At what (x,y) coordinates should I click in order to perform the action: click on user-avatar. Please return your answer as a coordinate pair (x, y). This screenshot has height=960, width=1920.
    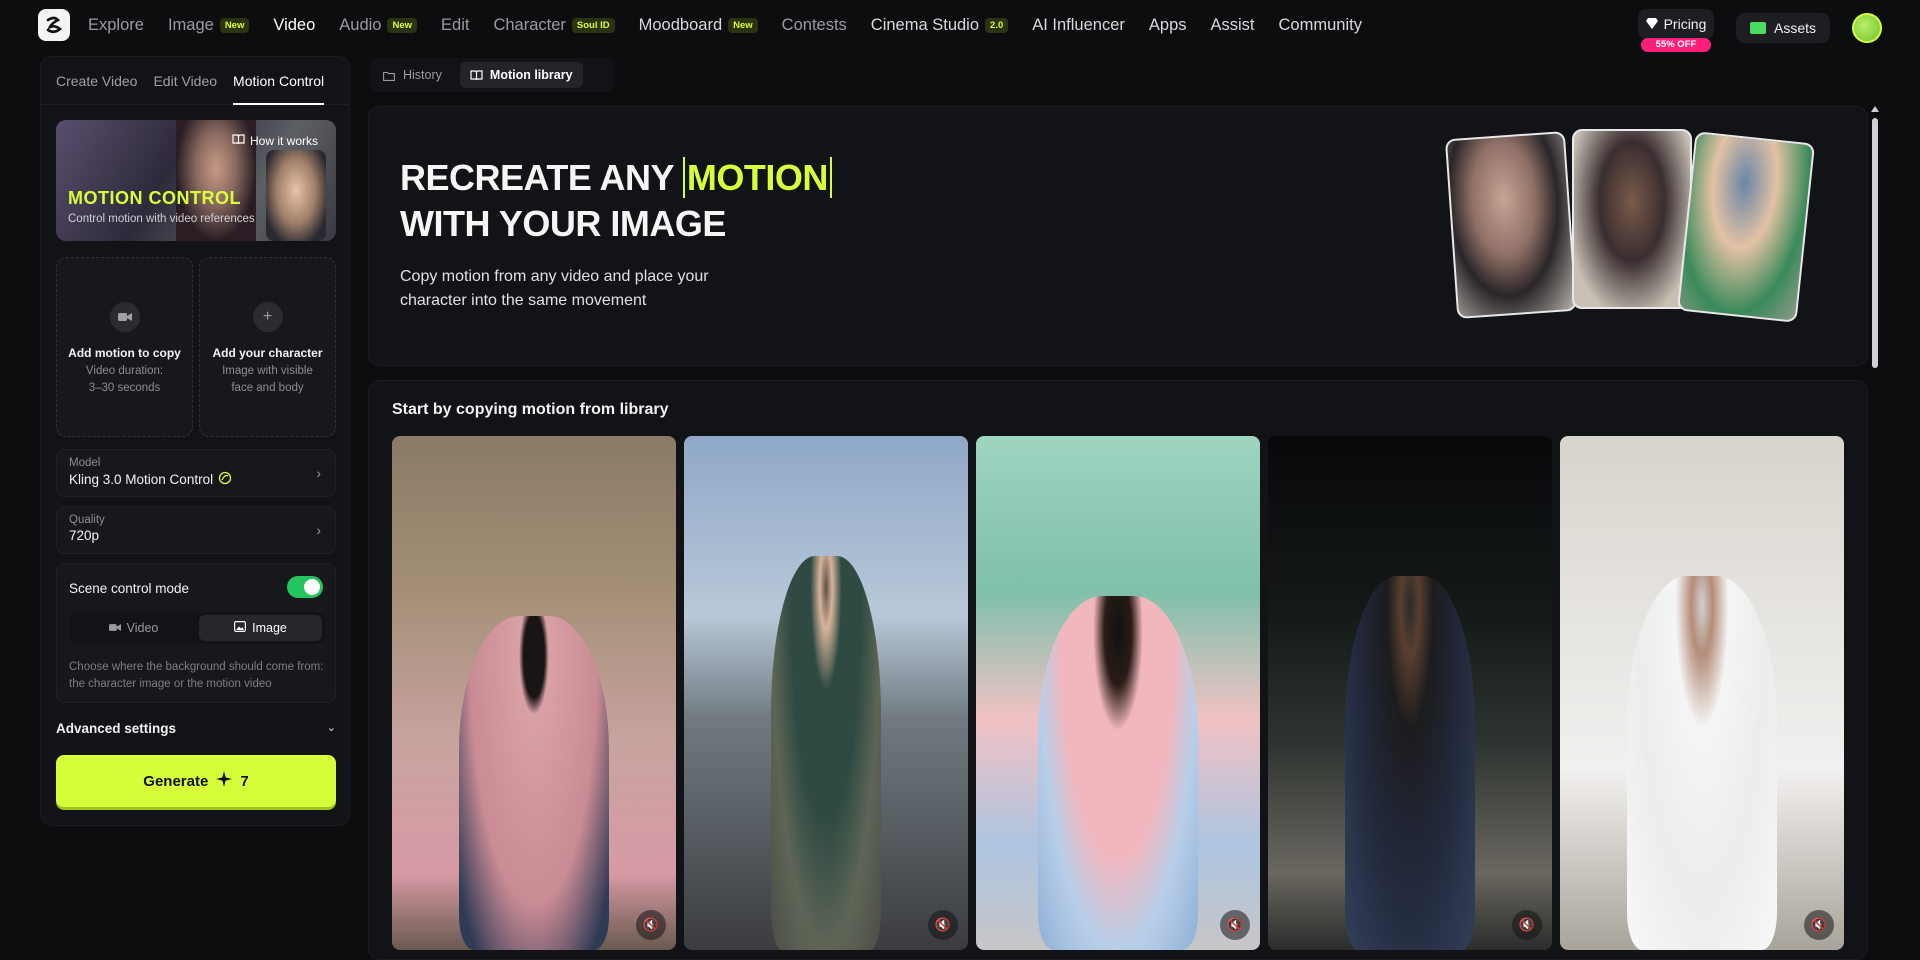
    Looking at the image, I should click on (1867, 28).